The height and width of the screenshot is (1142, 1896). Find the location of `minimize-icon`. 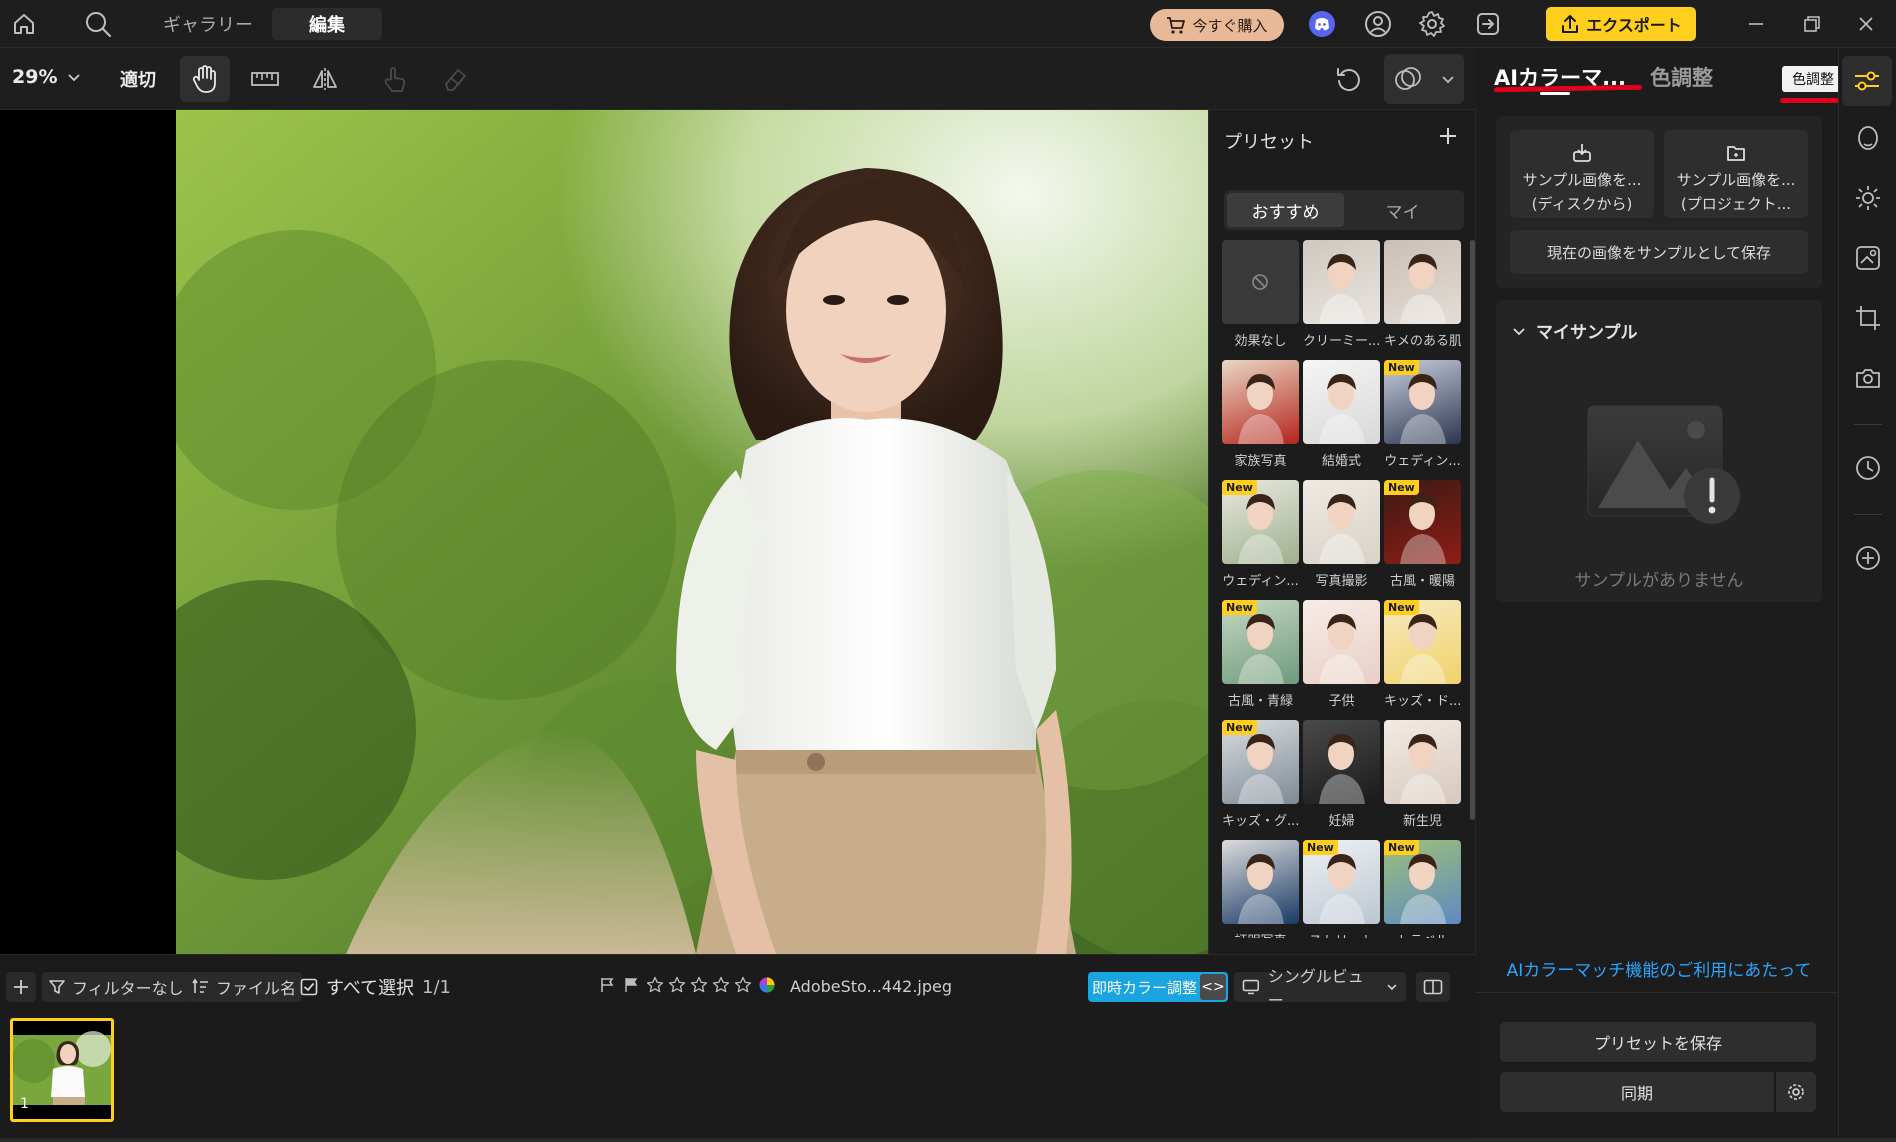

minimize-icon is located at coordinates (1756, 24).